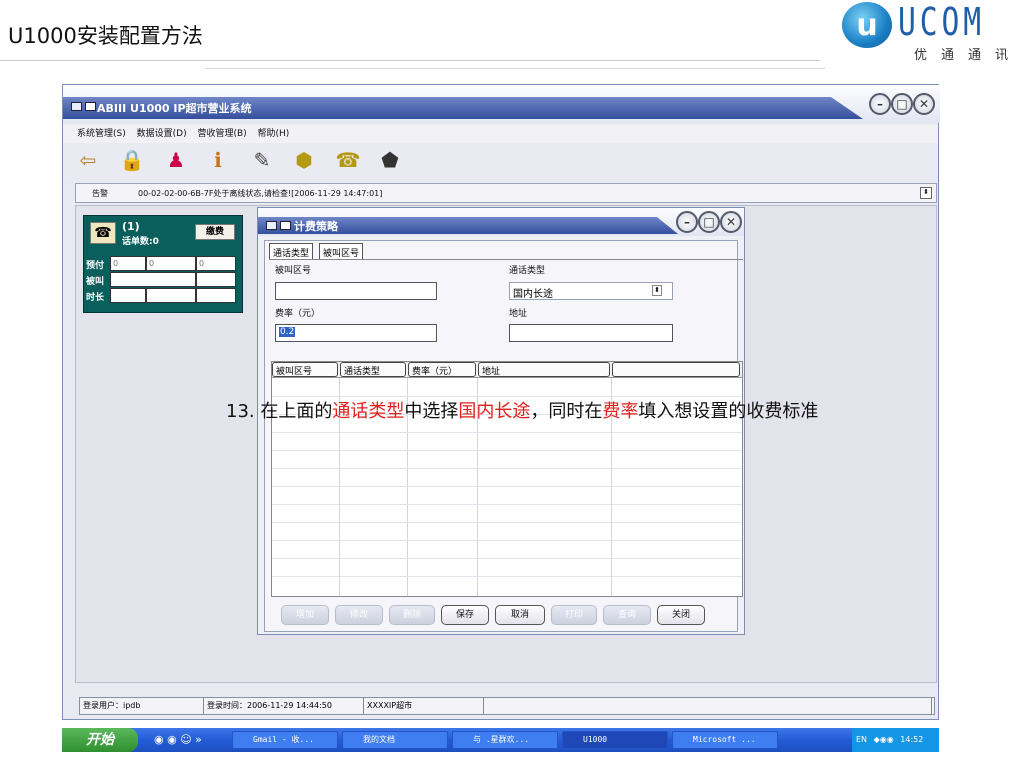 Image resolution: width=1024 pixels, height=768 pixels. I want to click on close-dialog-button: 关闭, so click(681, 615).